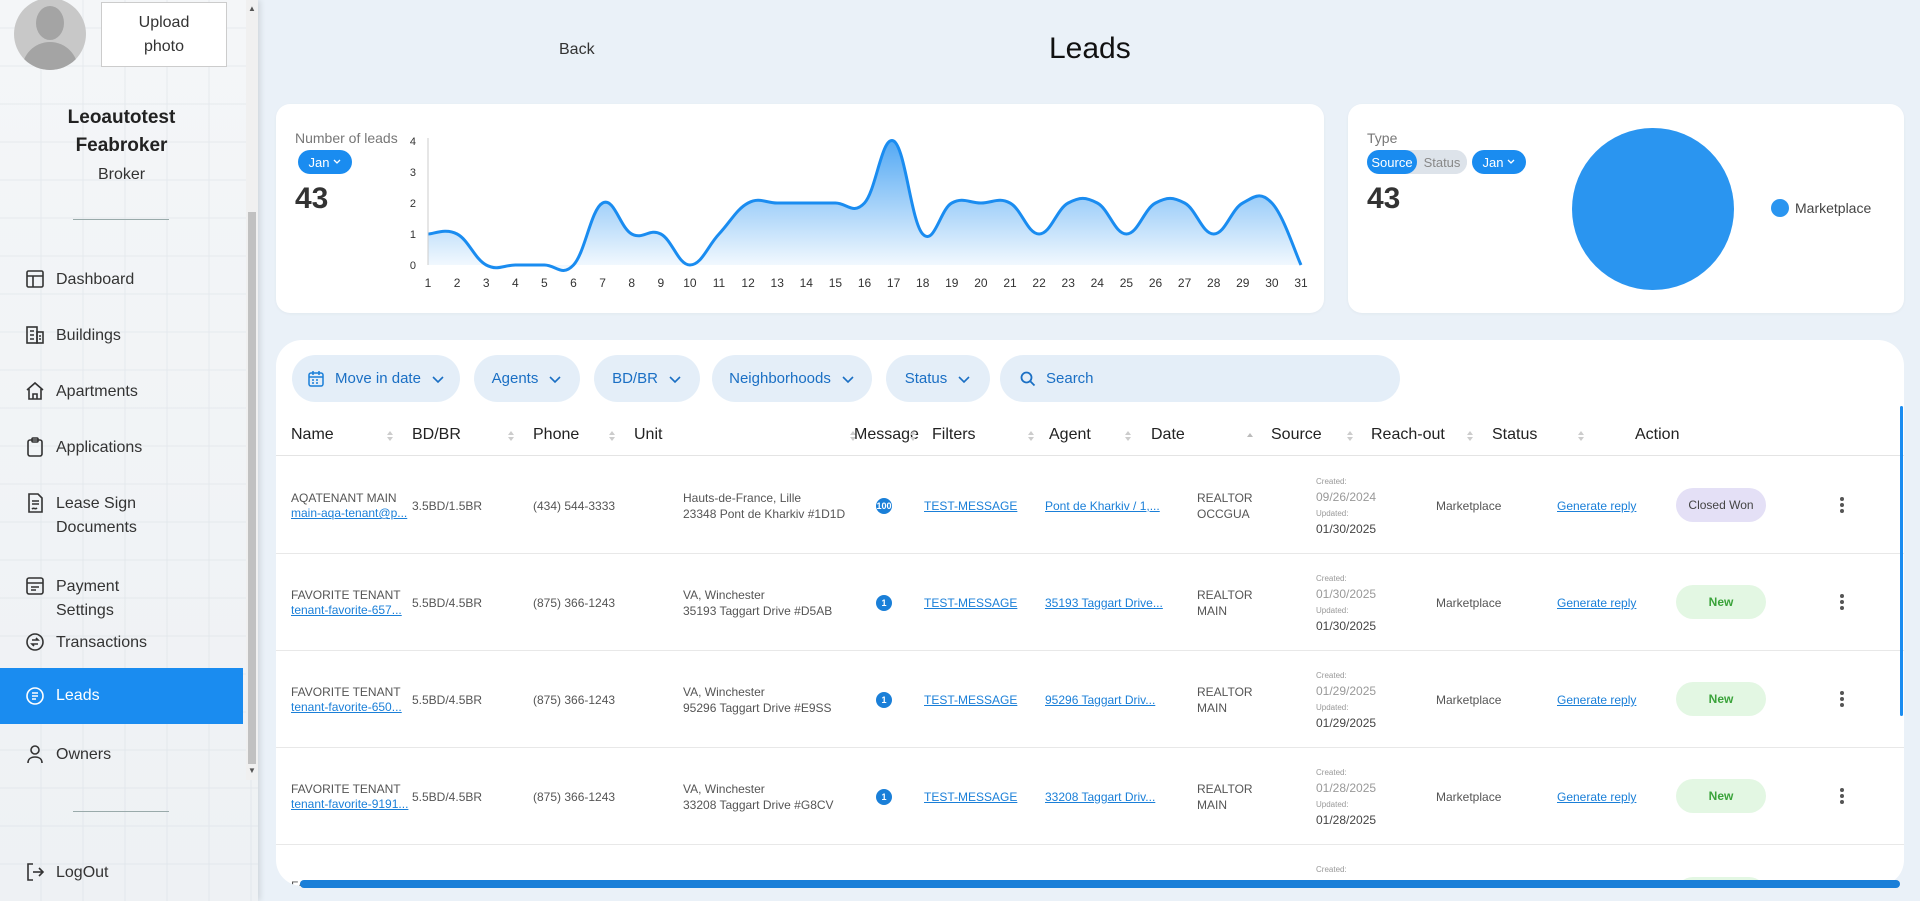  Describe the element at coordinates (1392, 162) in the screenshot. I see `source-toggle: Source` at that location.